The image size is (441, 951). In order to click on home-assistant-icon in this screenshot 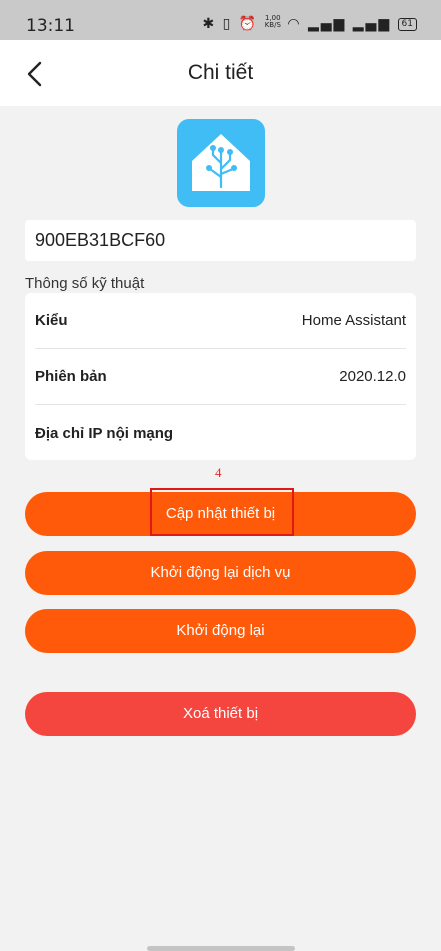, I will do `click(221, 163)`.